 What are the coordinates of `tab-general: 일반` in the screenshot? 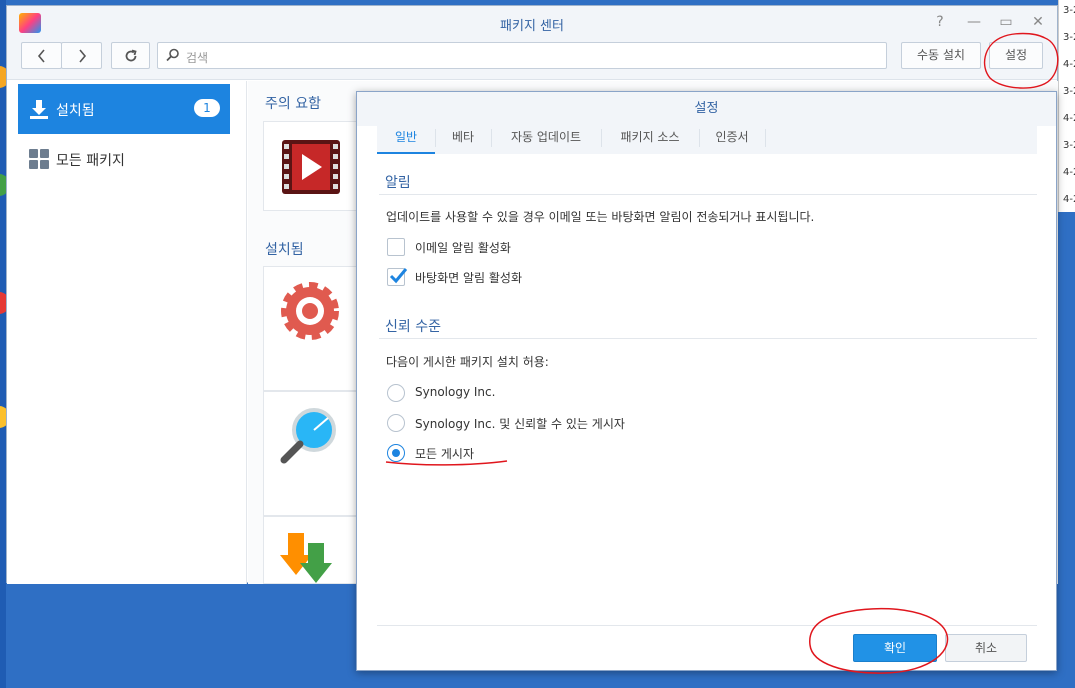 It's located at (406, 140).